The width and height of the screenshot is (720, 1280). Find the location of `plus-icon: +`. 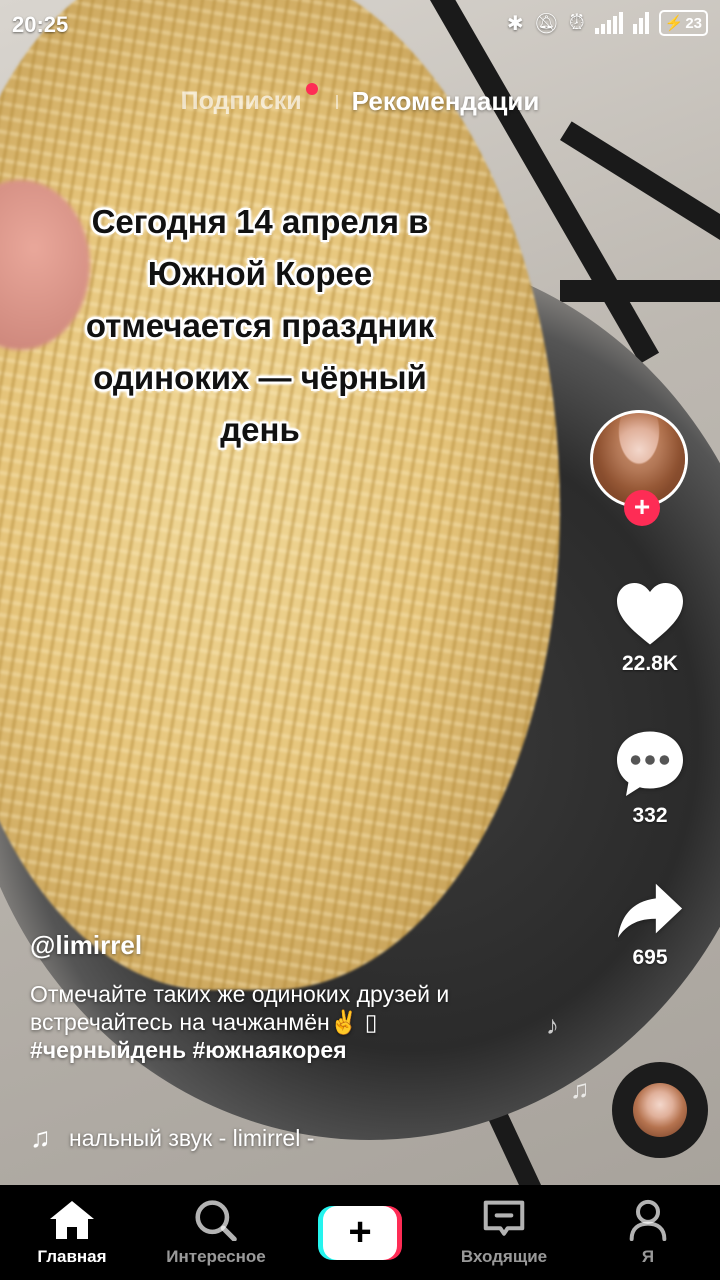

plus-icon: + is located at coordinates (360, 1232).